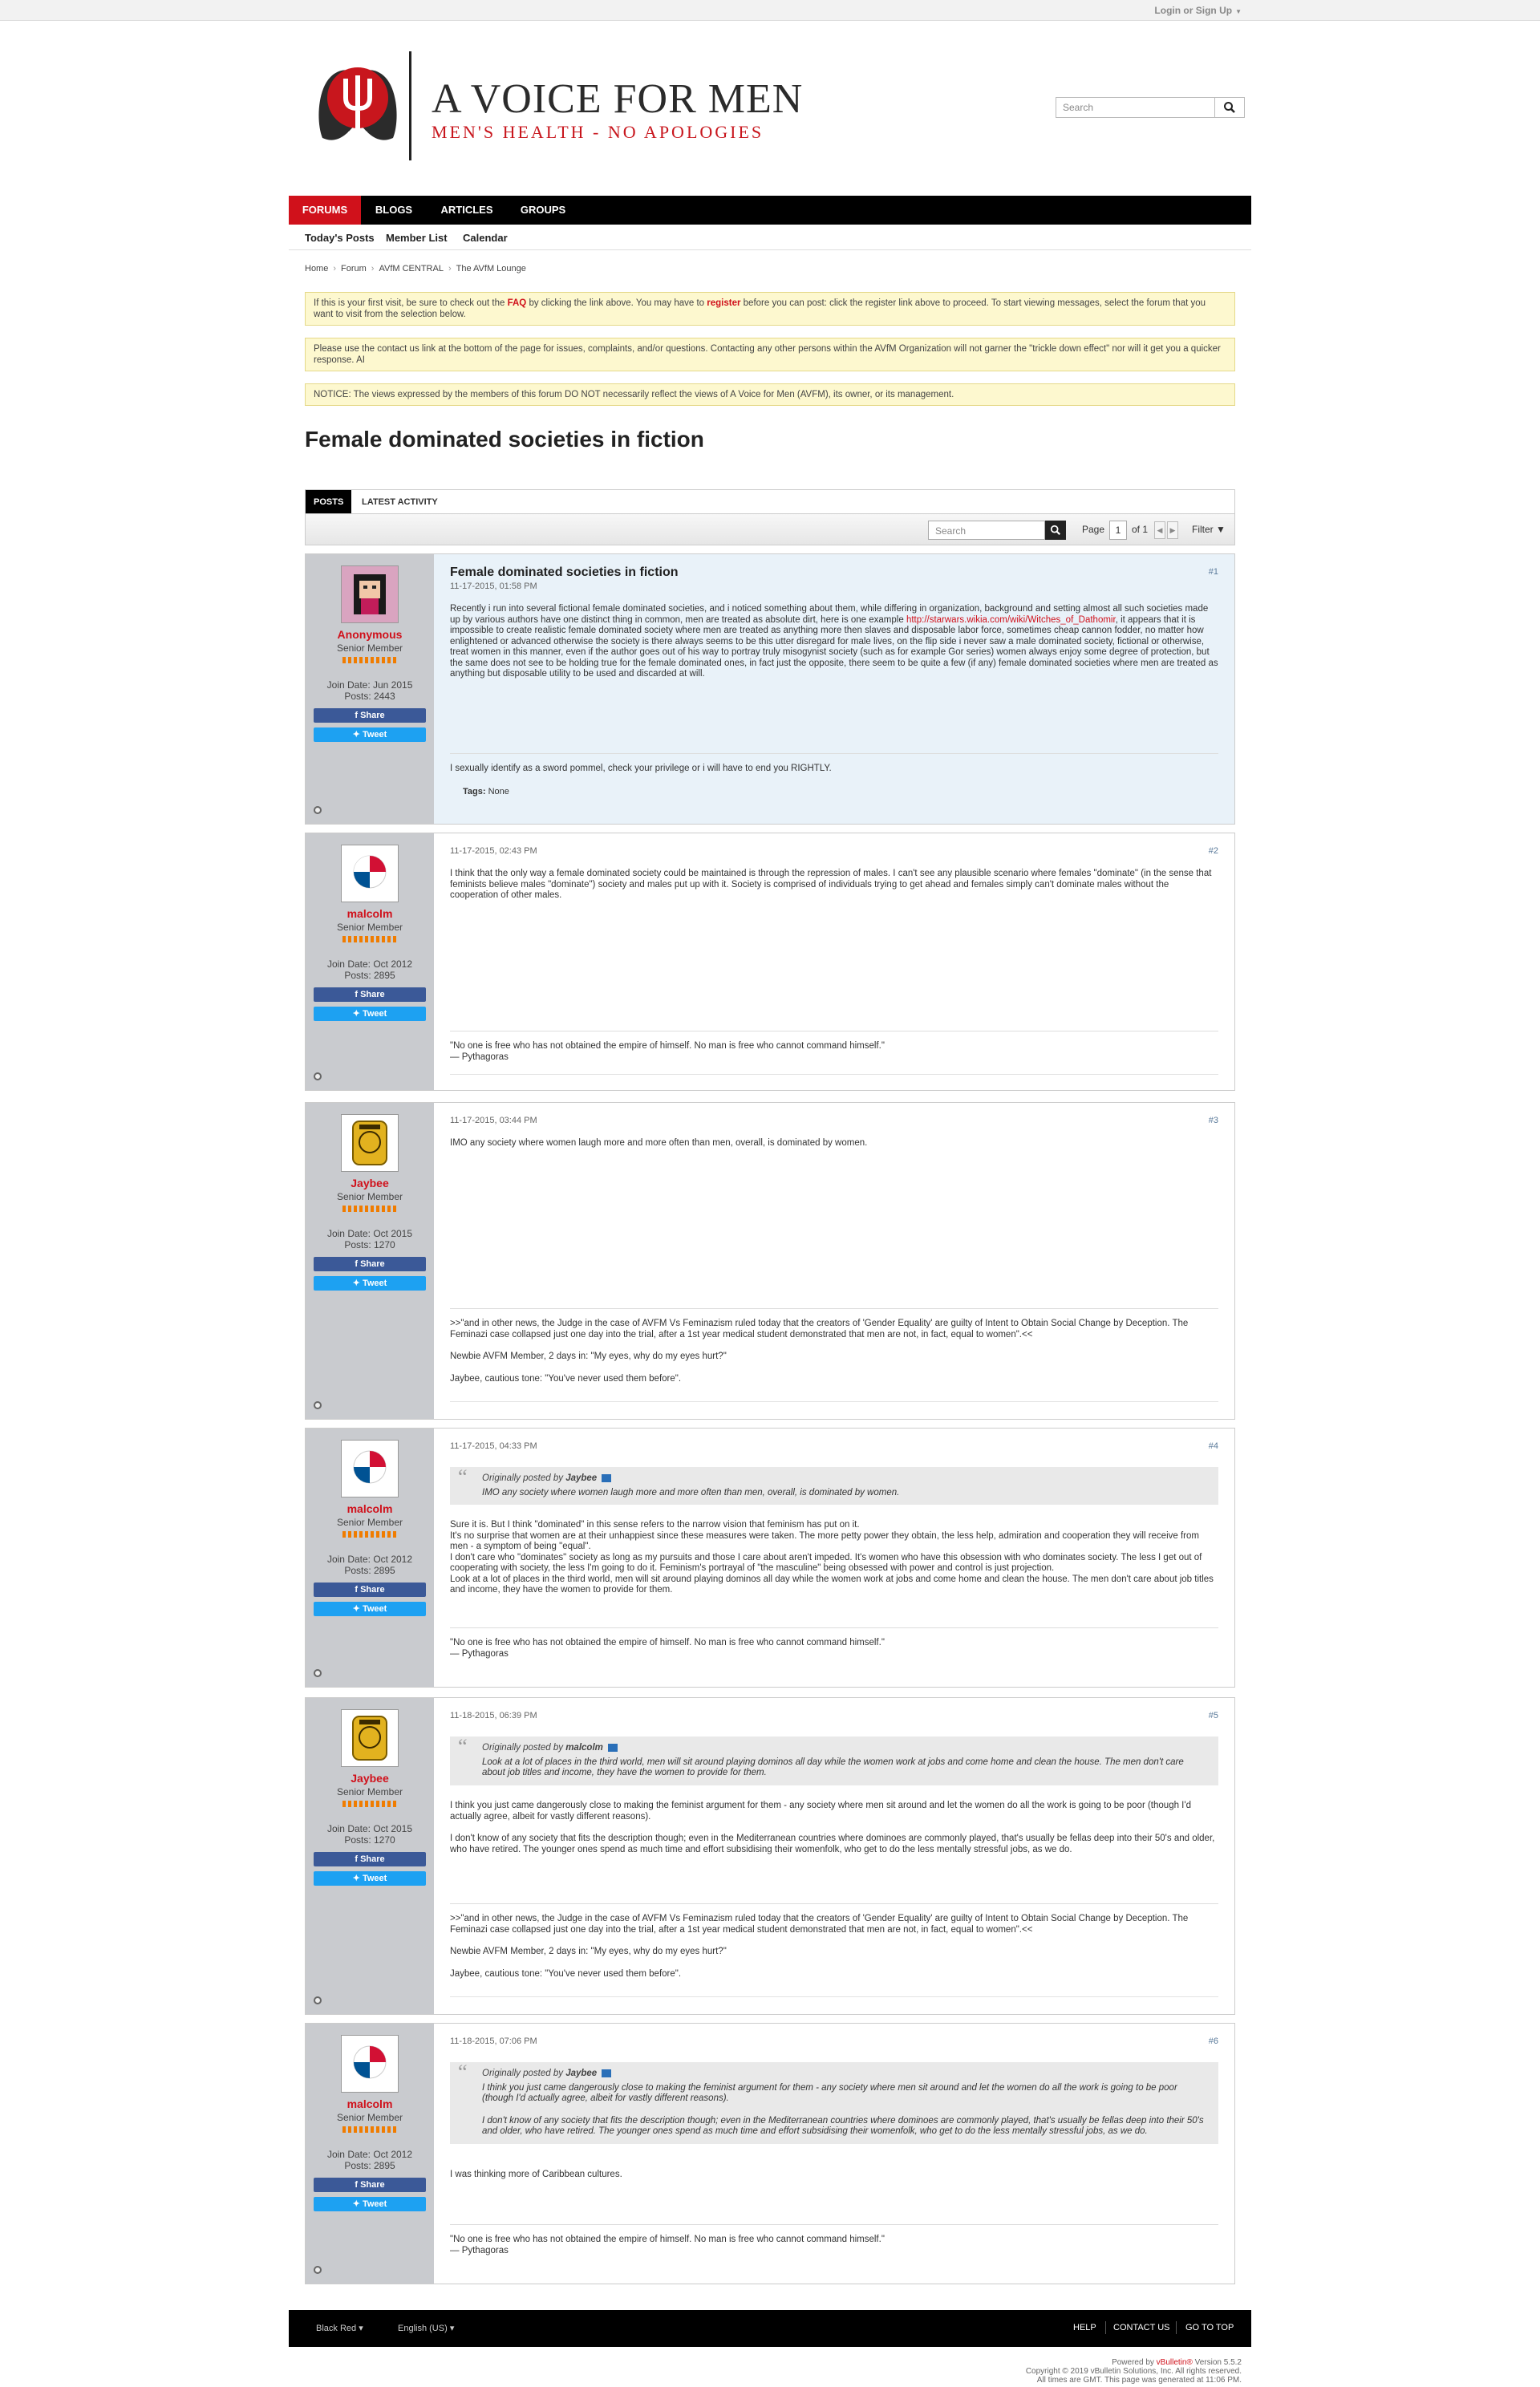  I want to click on next-page-icon: ▶, so click(1172, 530).